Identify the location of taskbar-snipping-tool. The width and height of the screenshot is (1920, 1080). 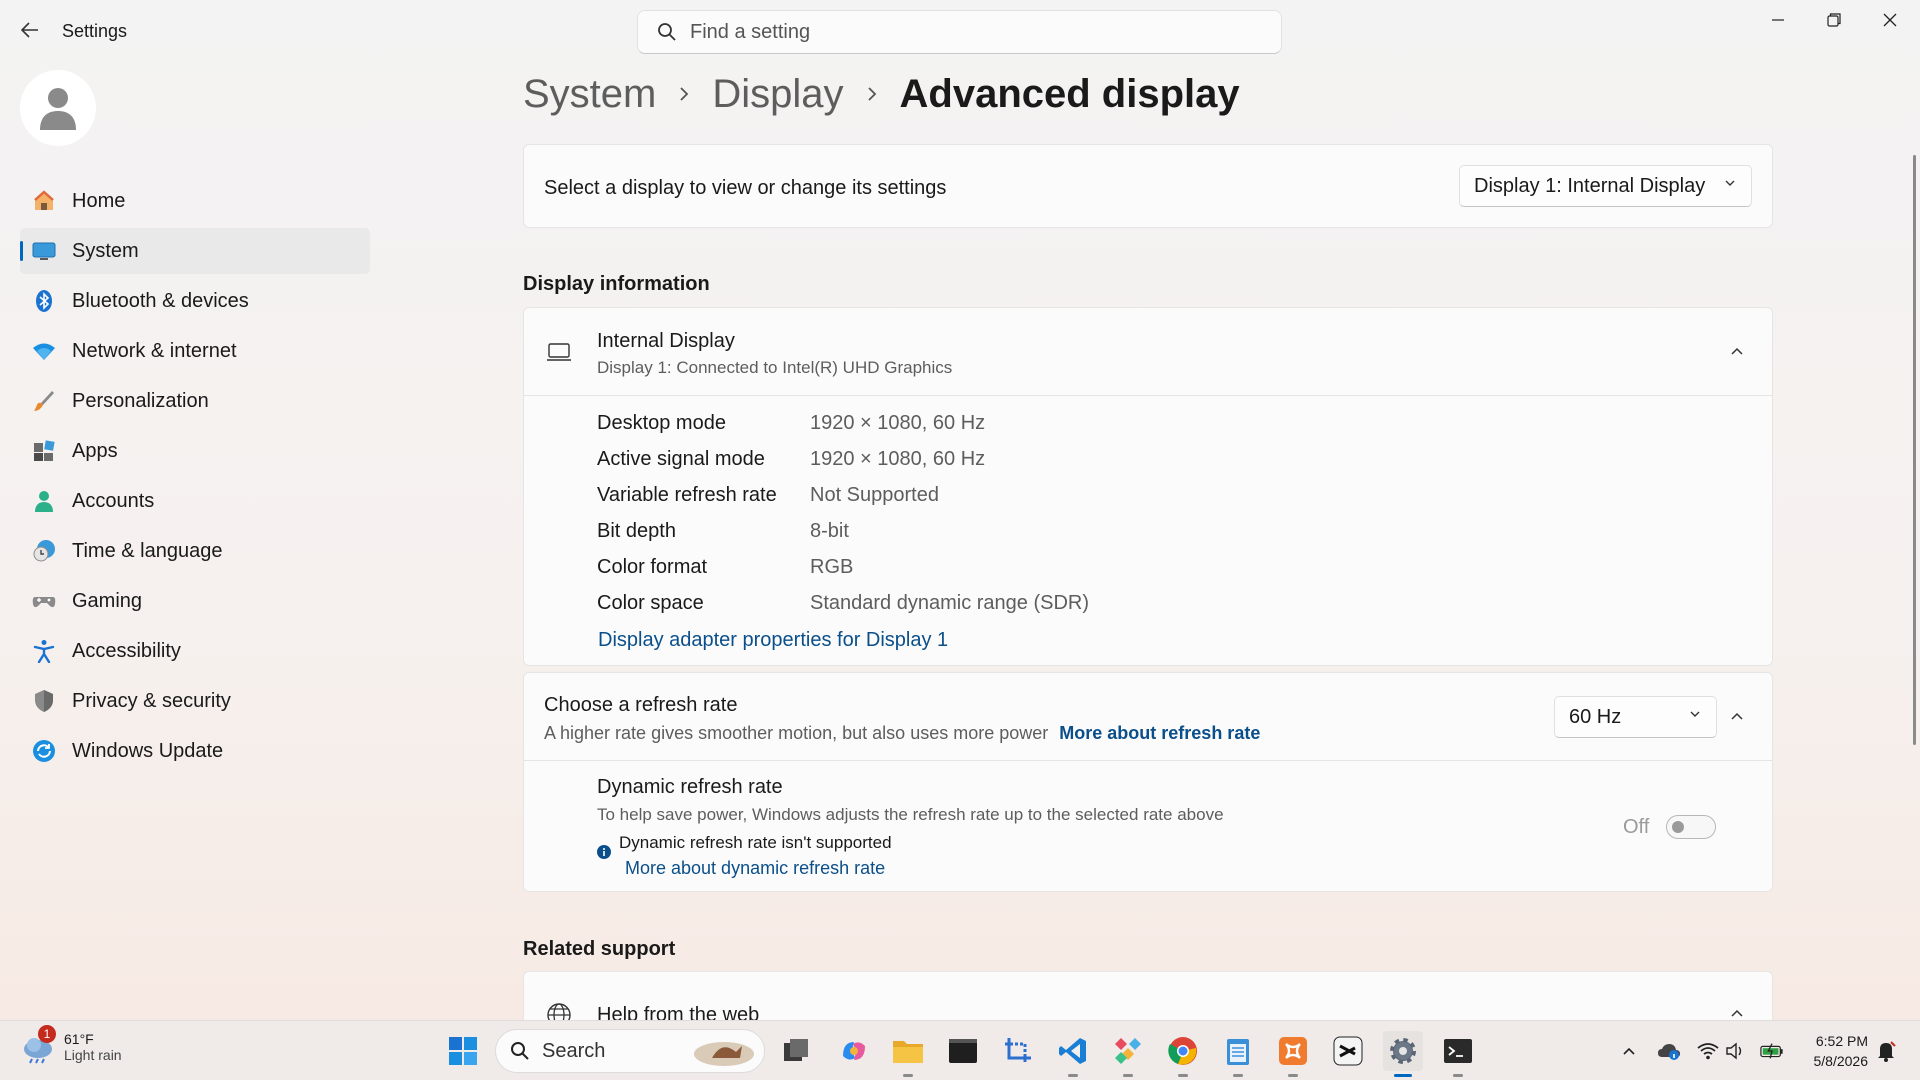
(1018, 1051).